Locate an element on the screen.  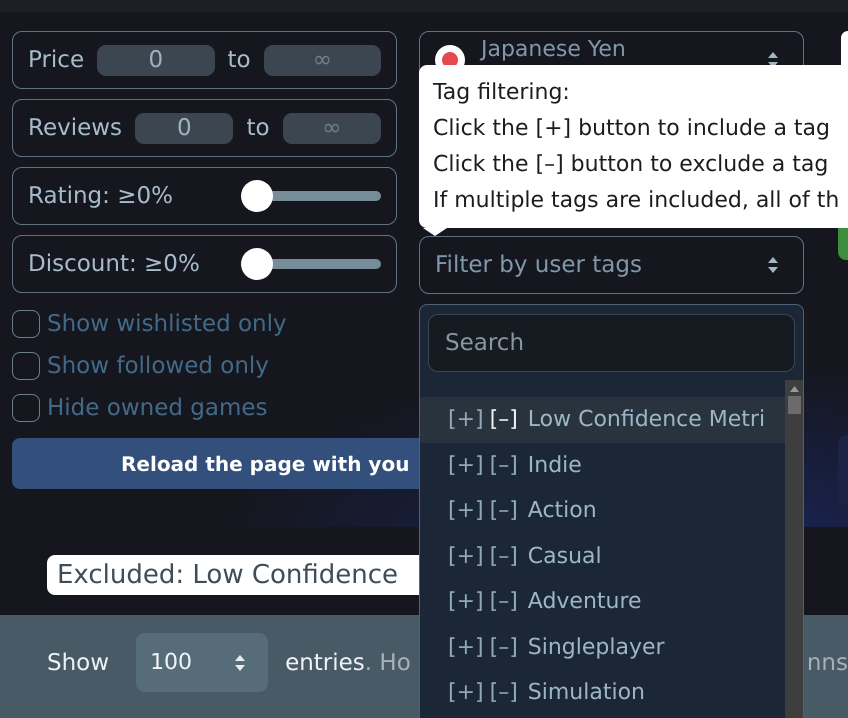
checkbox-label: Show followed only is located at coordinates (158, 366).